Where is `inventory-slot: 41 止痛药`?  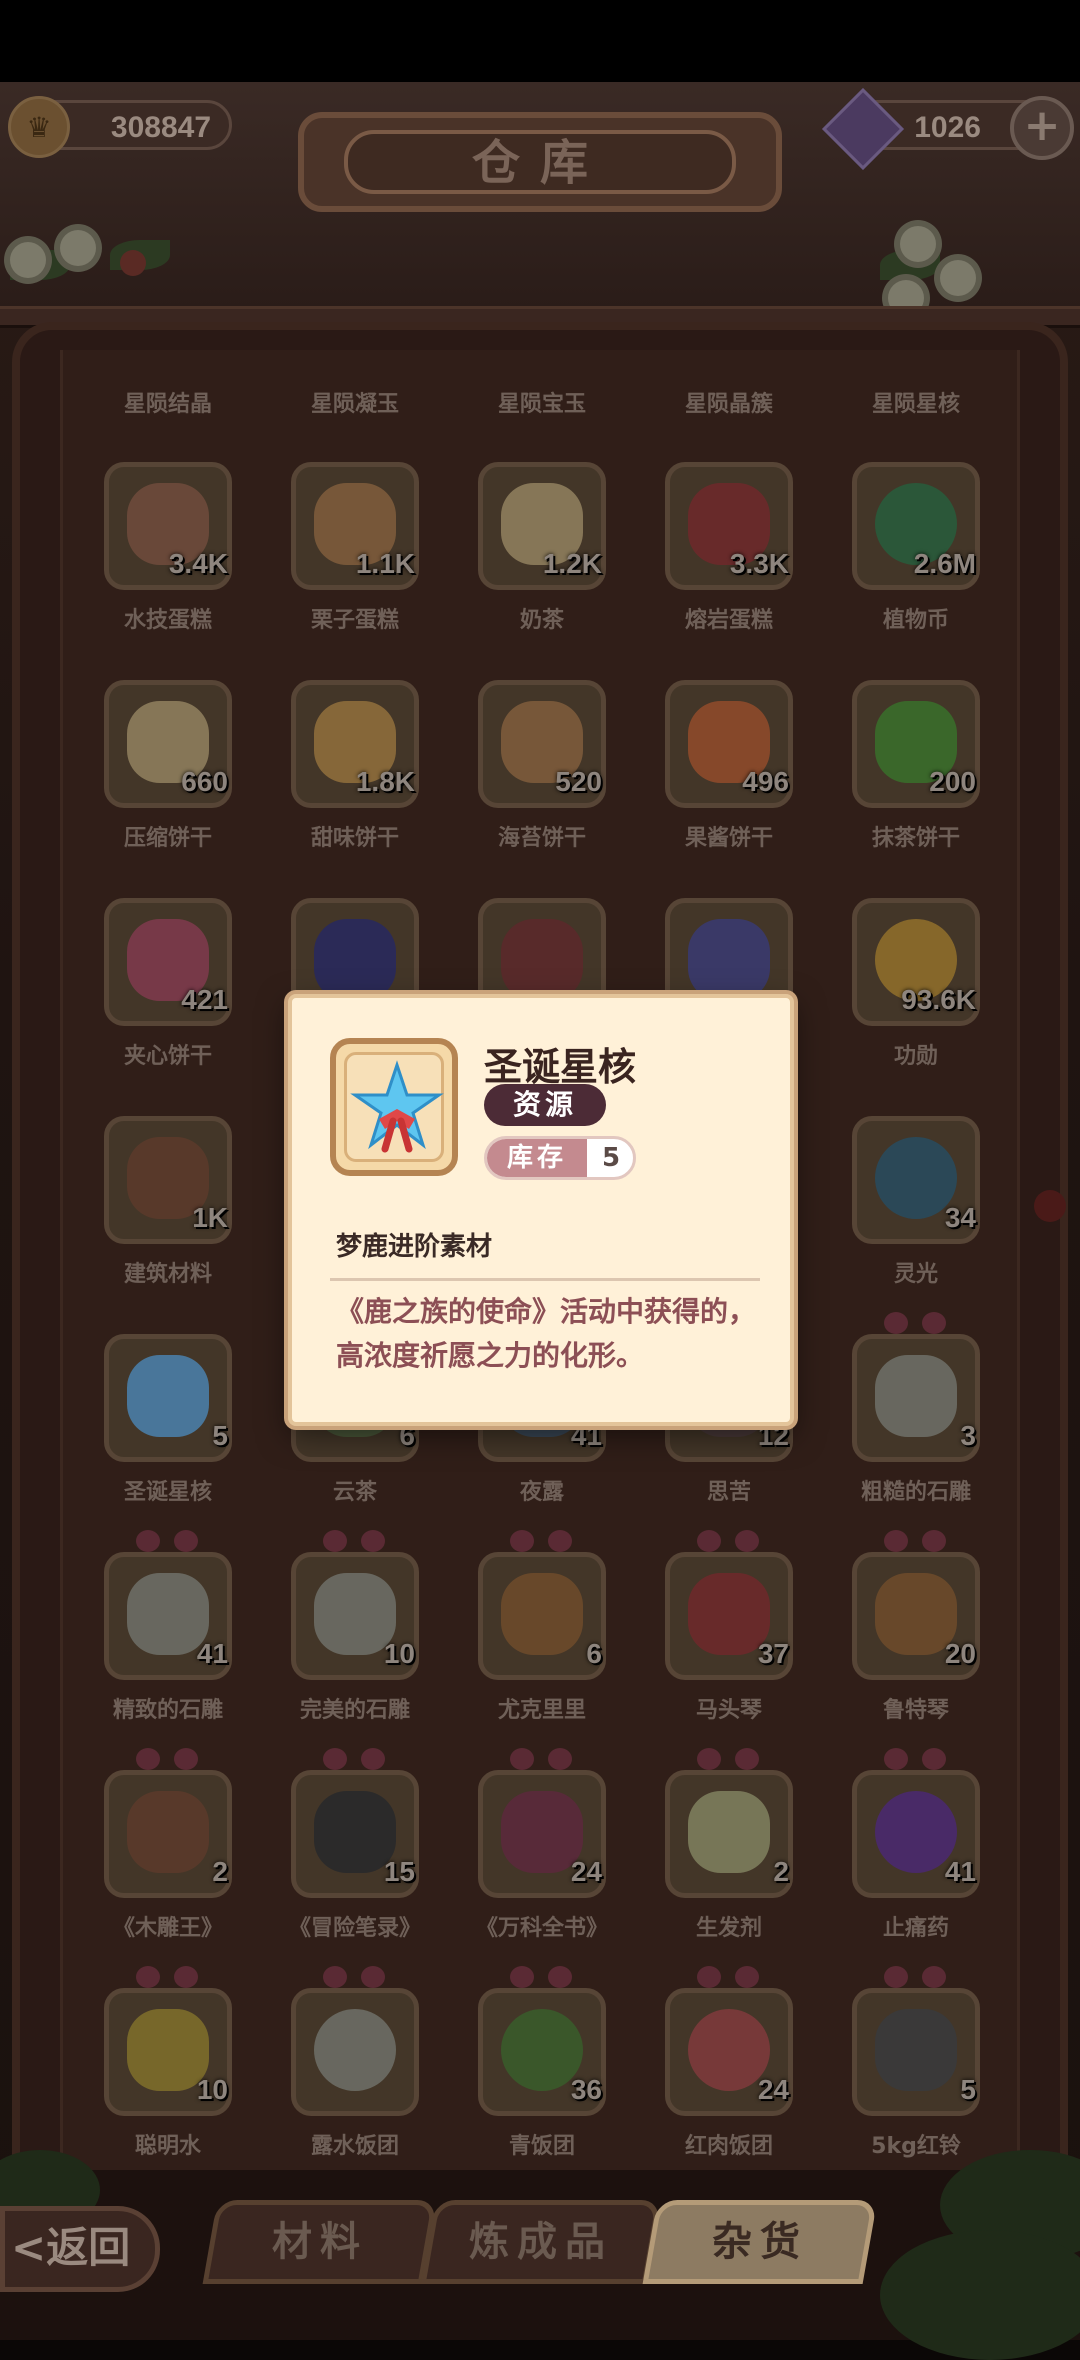 inventory-slot: 41 止痛药 is located at coordinates (914, 1864).